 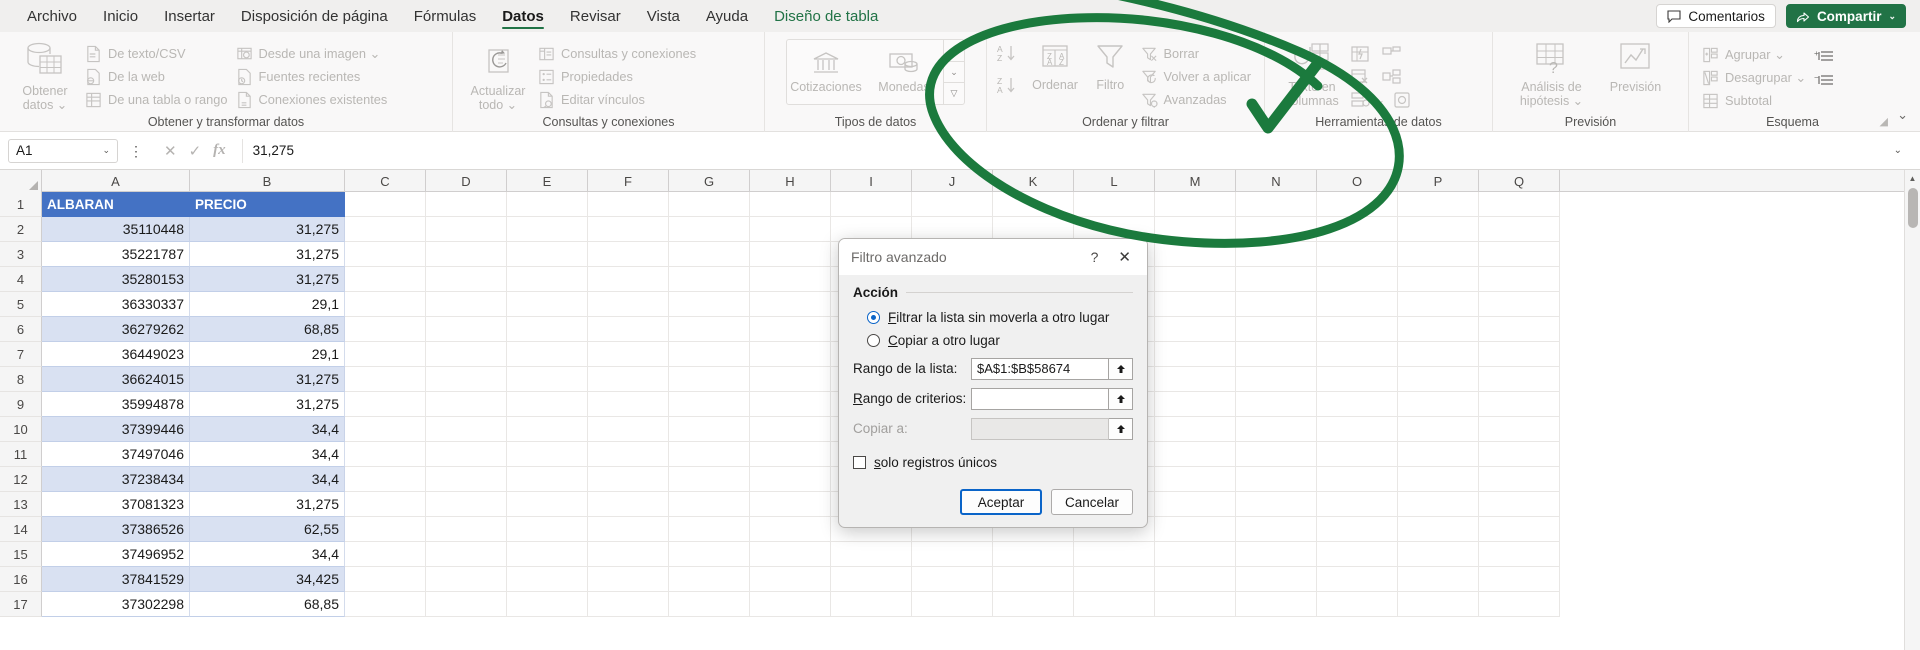 I want to click on cell-B13: 31,275, so click(x=267, y=504).